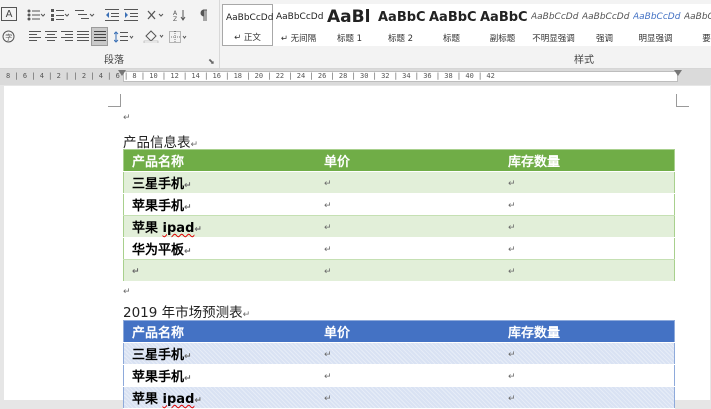 The width and height of the screenshot is (711, 409). Describe the element at coordinates (35, 36) in the screenshot. I see `align-left-icon` at that location.